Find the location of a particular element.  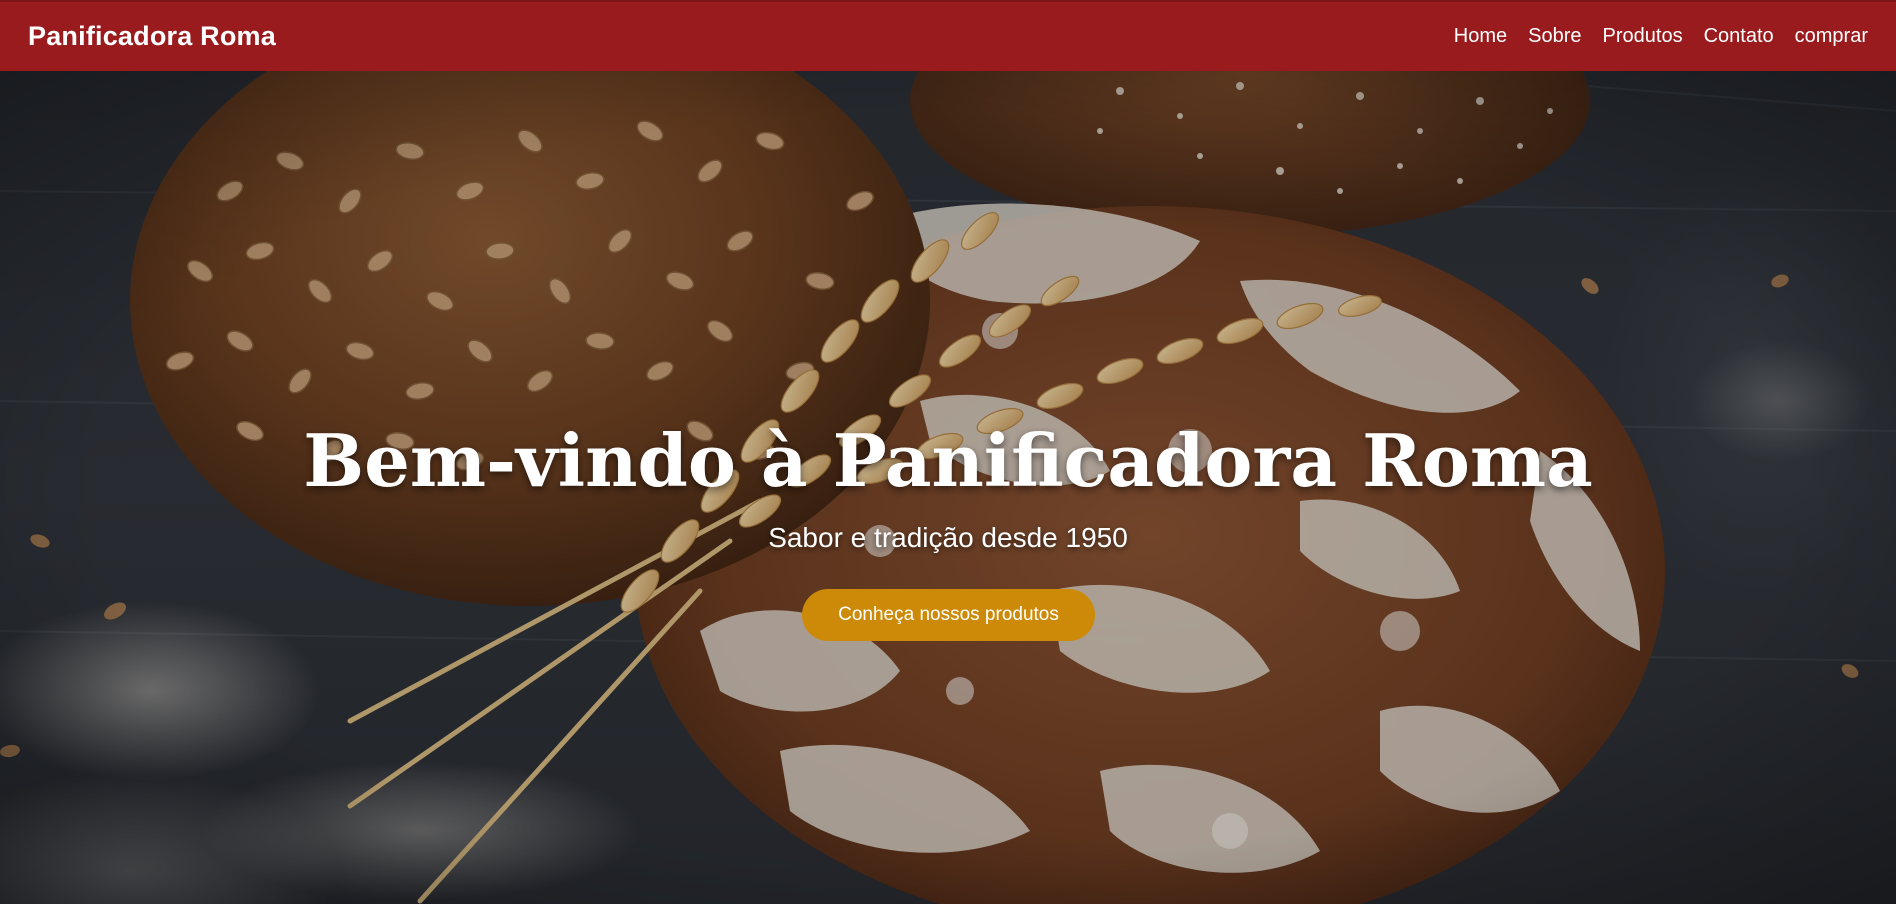

nav-link-comprar: comprar is located at coordinates (1831, 36).